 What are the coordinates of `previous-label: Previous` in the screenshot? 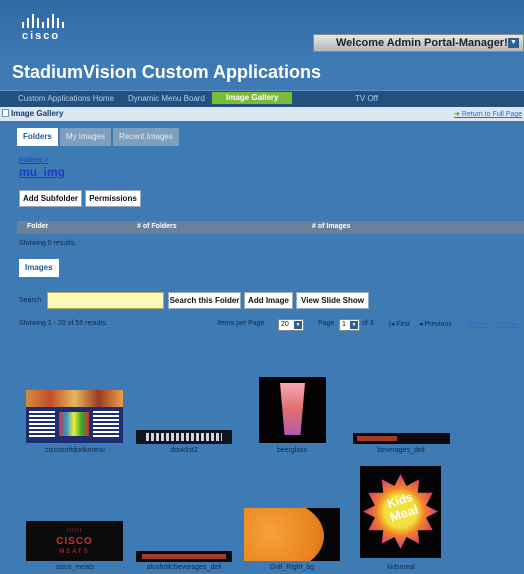 It's located at (438, 324).